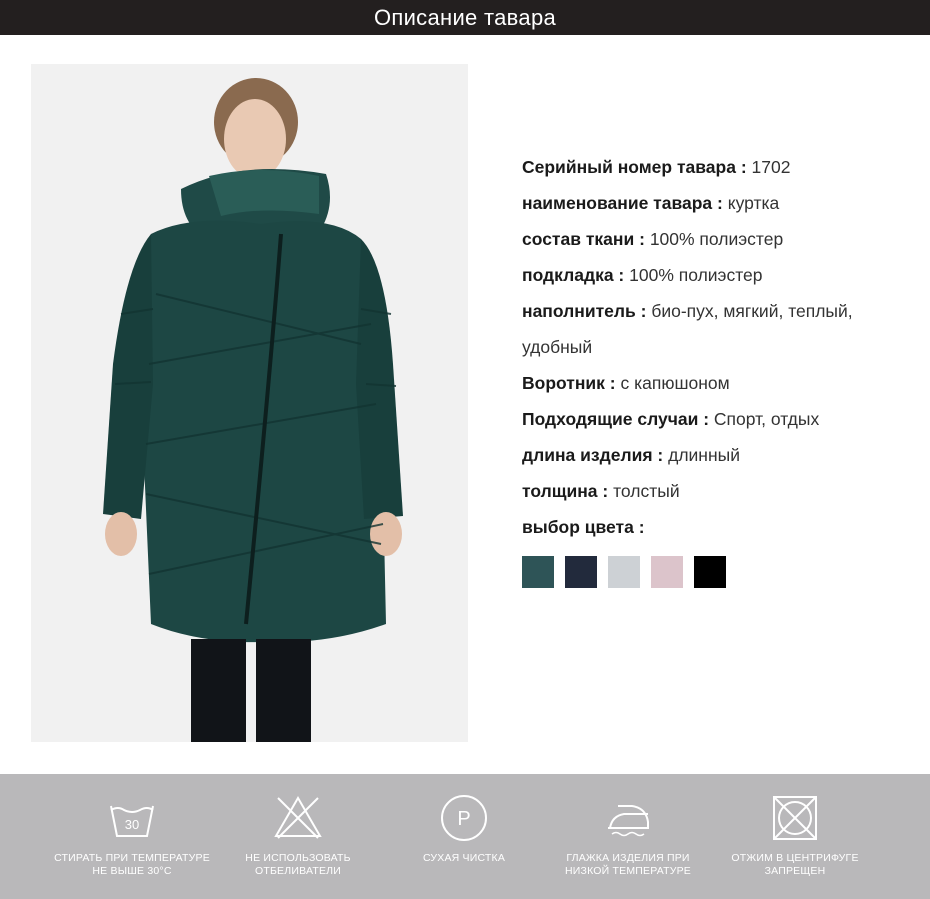 This screenshot has width=930, height=899. What do you see at coordinates (710, 572) in the screenshot?
I see `color-swatch-black` at bounding box center [710, 572].